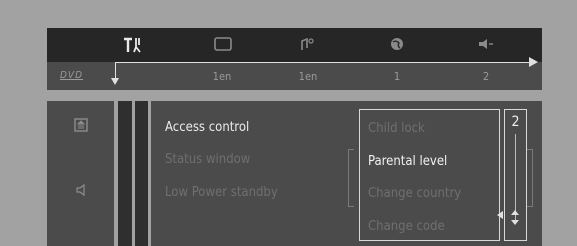  What do you see at coordinates (221, 192) in the screenshot?
I see `menu-item-low-power-standby: Low Power standby` at bounding box center [221, 192].